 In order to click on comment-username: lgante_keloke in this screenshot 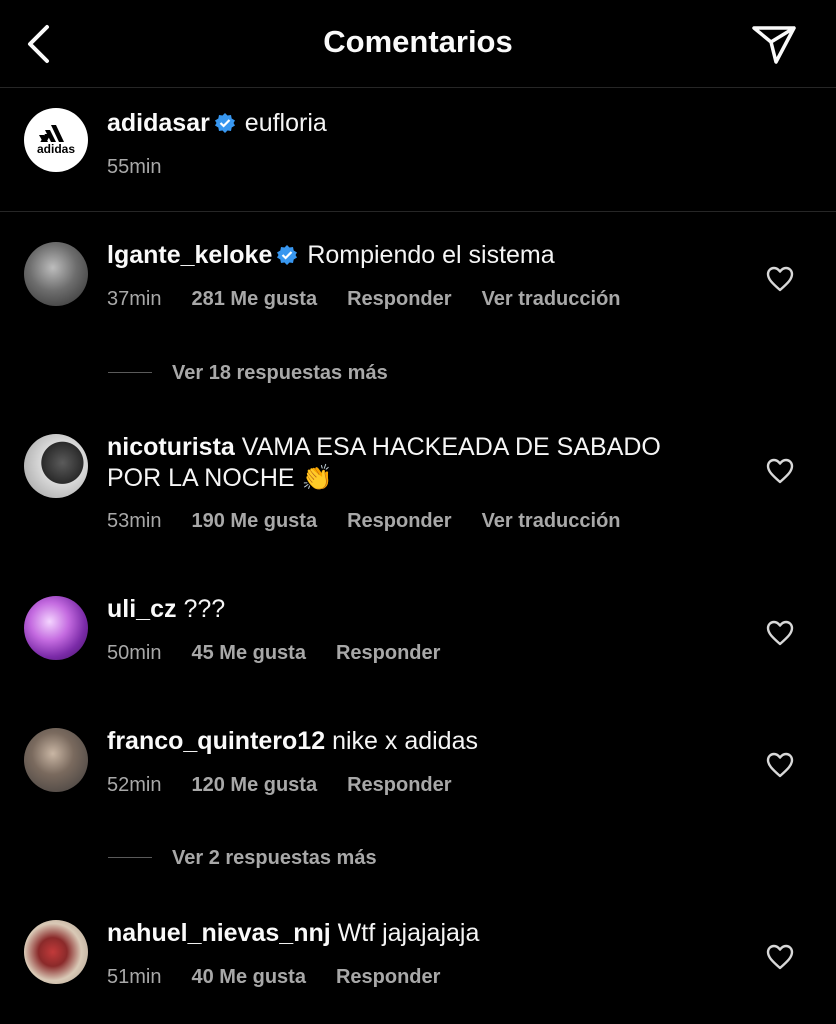, I will do `click(189, 255)`.